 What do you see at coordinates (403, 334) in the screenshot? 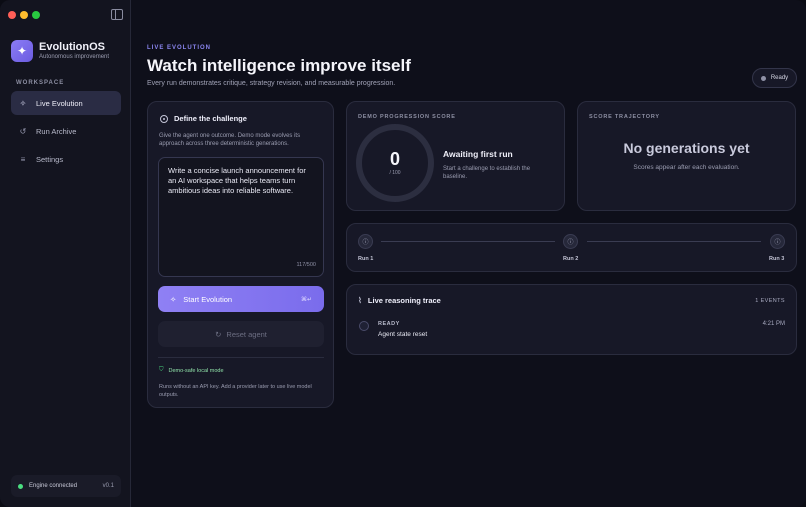
I see `event-text: Agent state reset` at bounding box center [403, 334].